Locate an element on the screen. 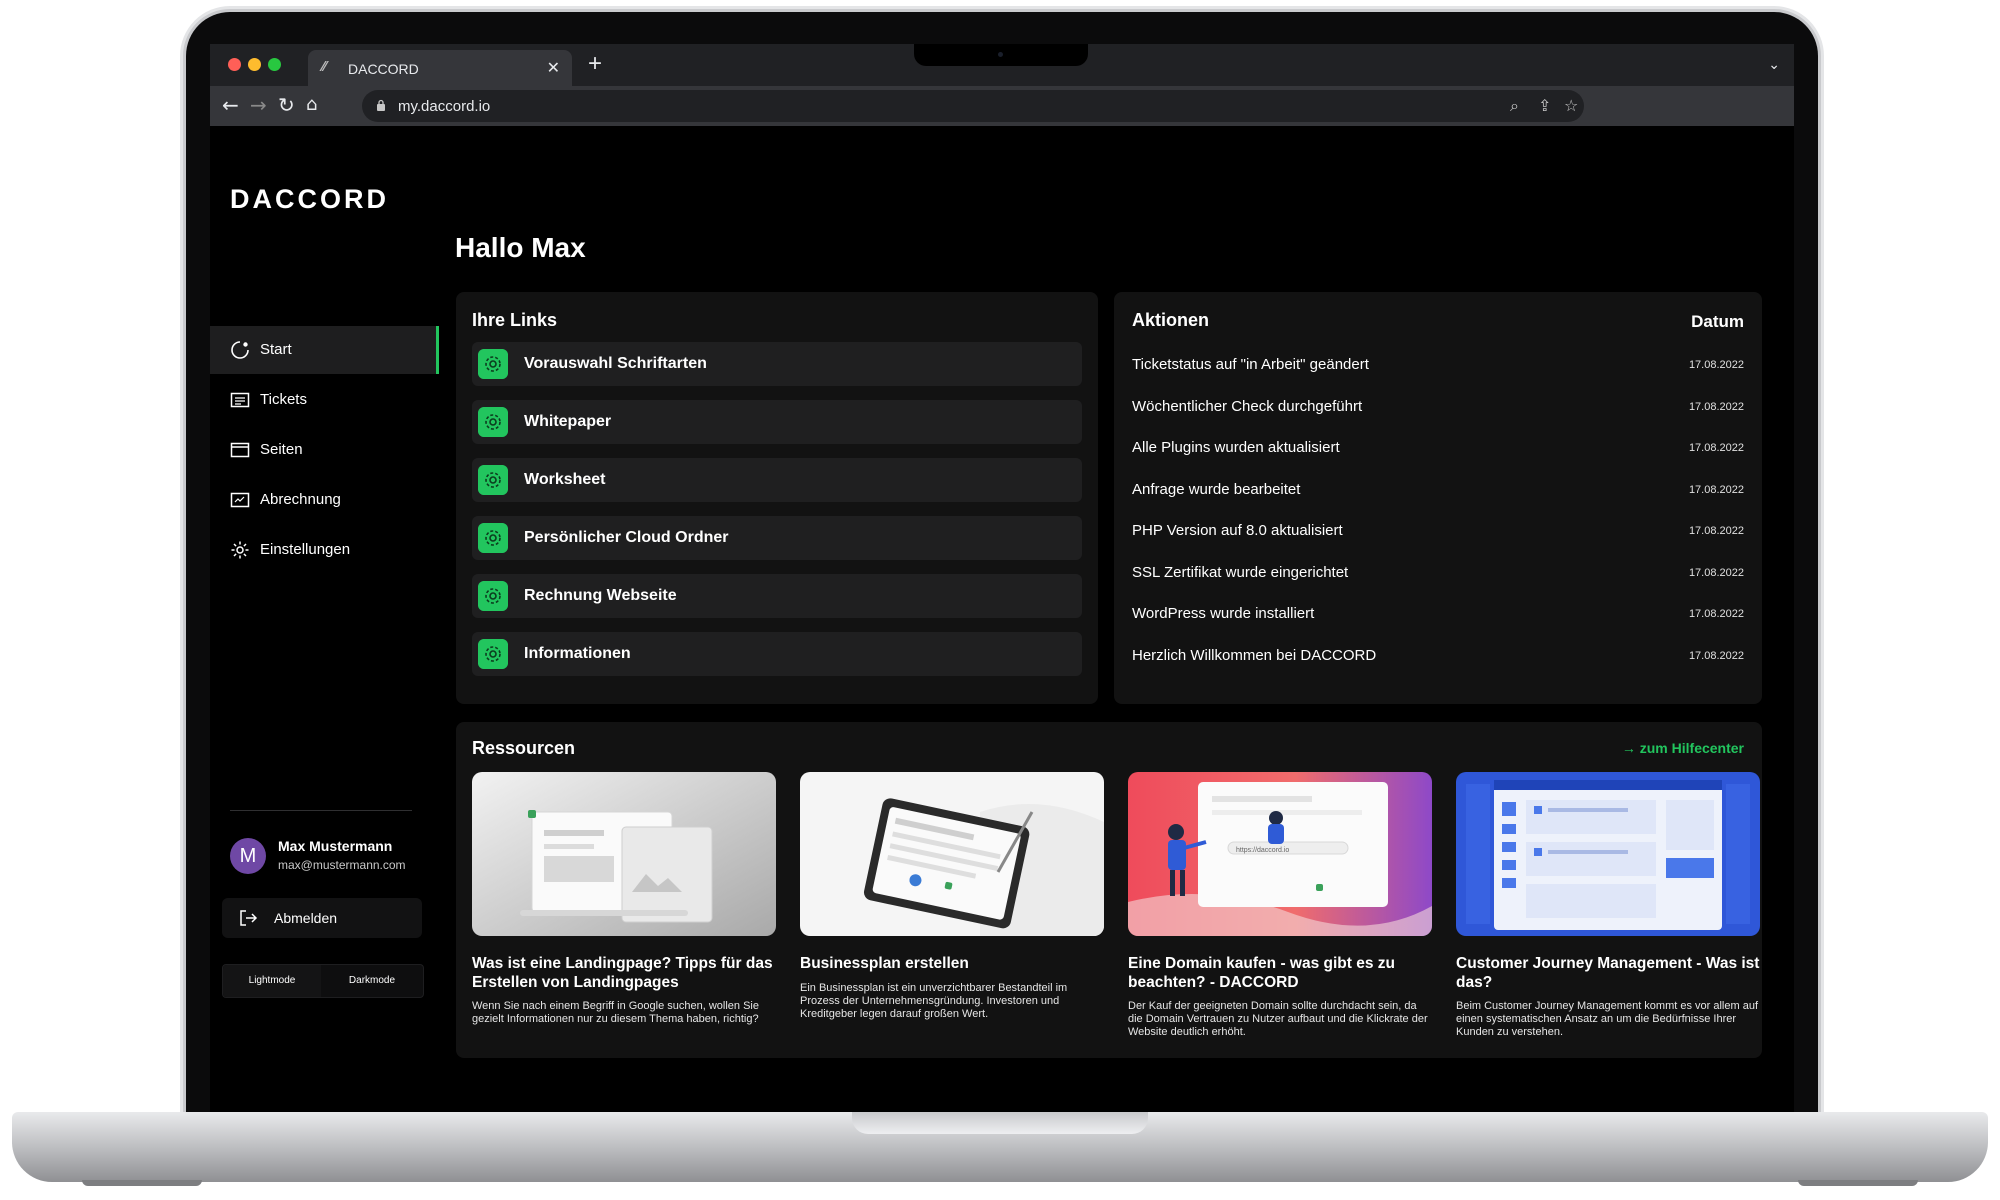  link-label: Rechnung Webseite is located at coordinates (600, 595).